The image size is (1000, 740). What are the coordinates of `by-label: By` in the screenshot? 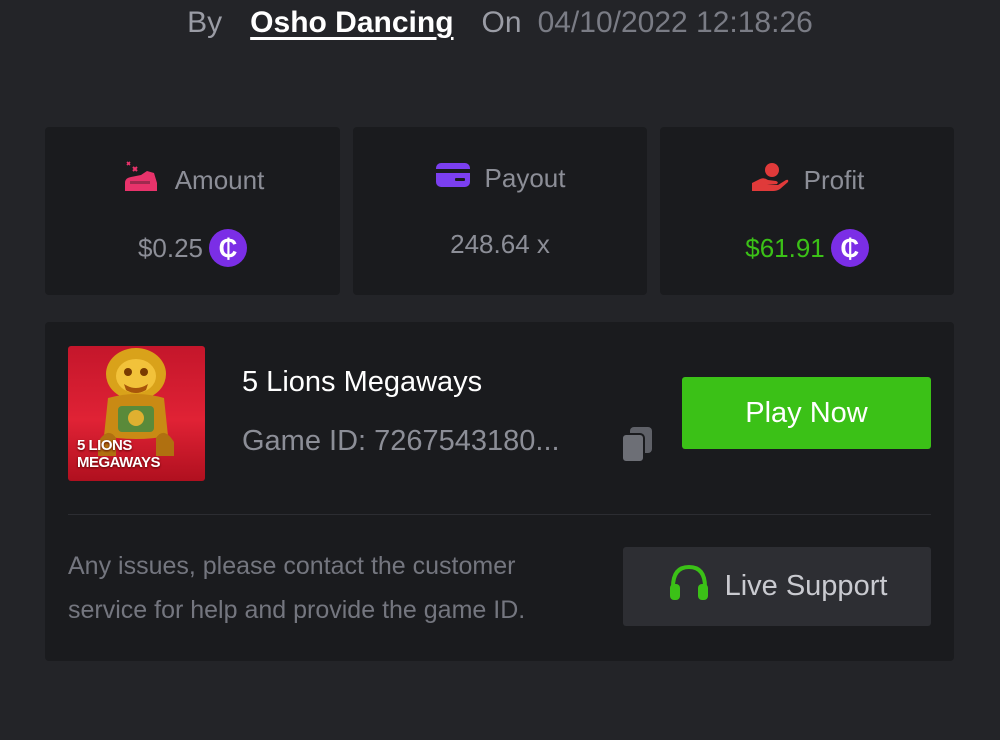 It's located at (205, 22).